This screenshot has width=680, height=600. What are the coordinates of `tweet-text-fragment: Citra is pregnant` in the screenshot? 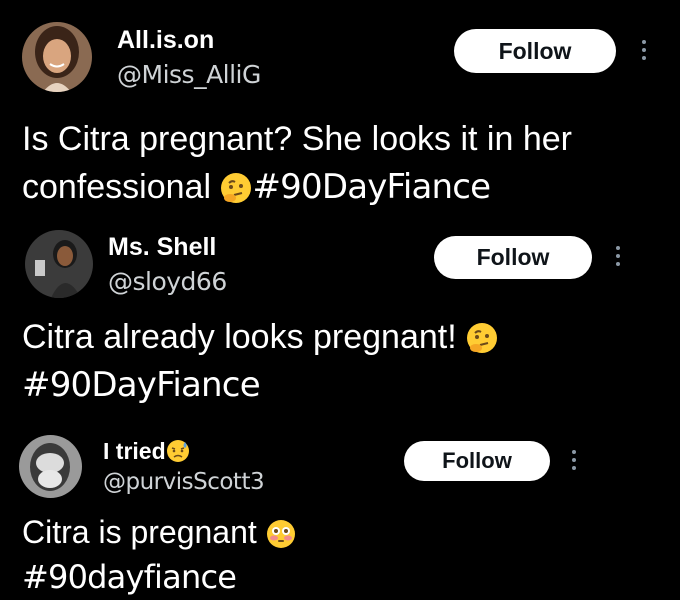 It's located at (139, 532).